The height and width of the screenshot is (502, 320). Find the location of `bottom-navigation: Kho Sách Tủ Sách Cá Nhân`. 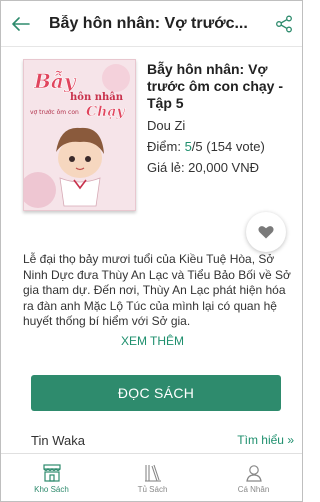

bottom-navigation: Kho Sách Tủ Sách Cá Nhân is located at coordinates (151, 477).